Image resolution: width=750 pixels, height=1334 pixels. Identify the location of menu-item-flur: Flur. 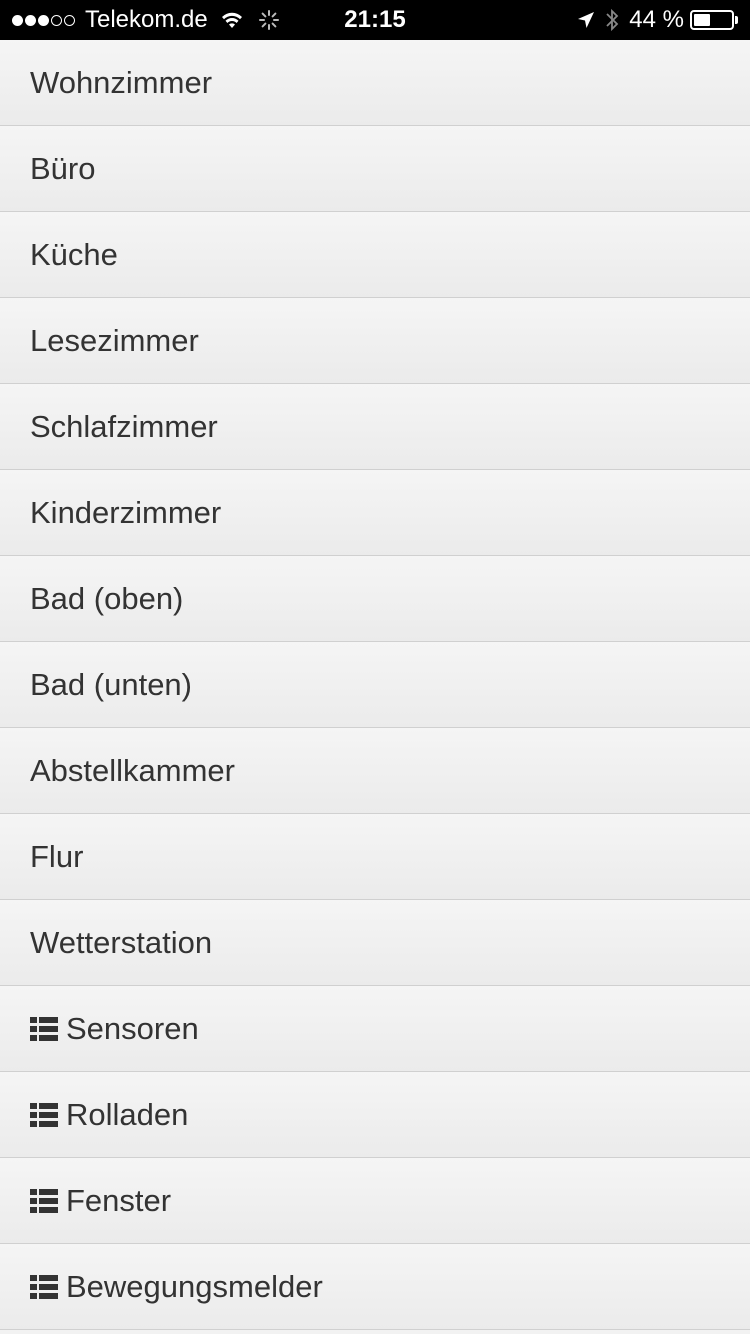
(375, 857).